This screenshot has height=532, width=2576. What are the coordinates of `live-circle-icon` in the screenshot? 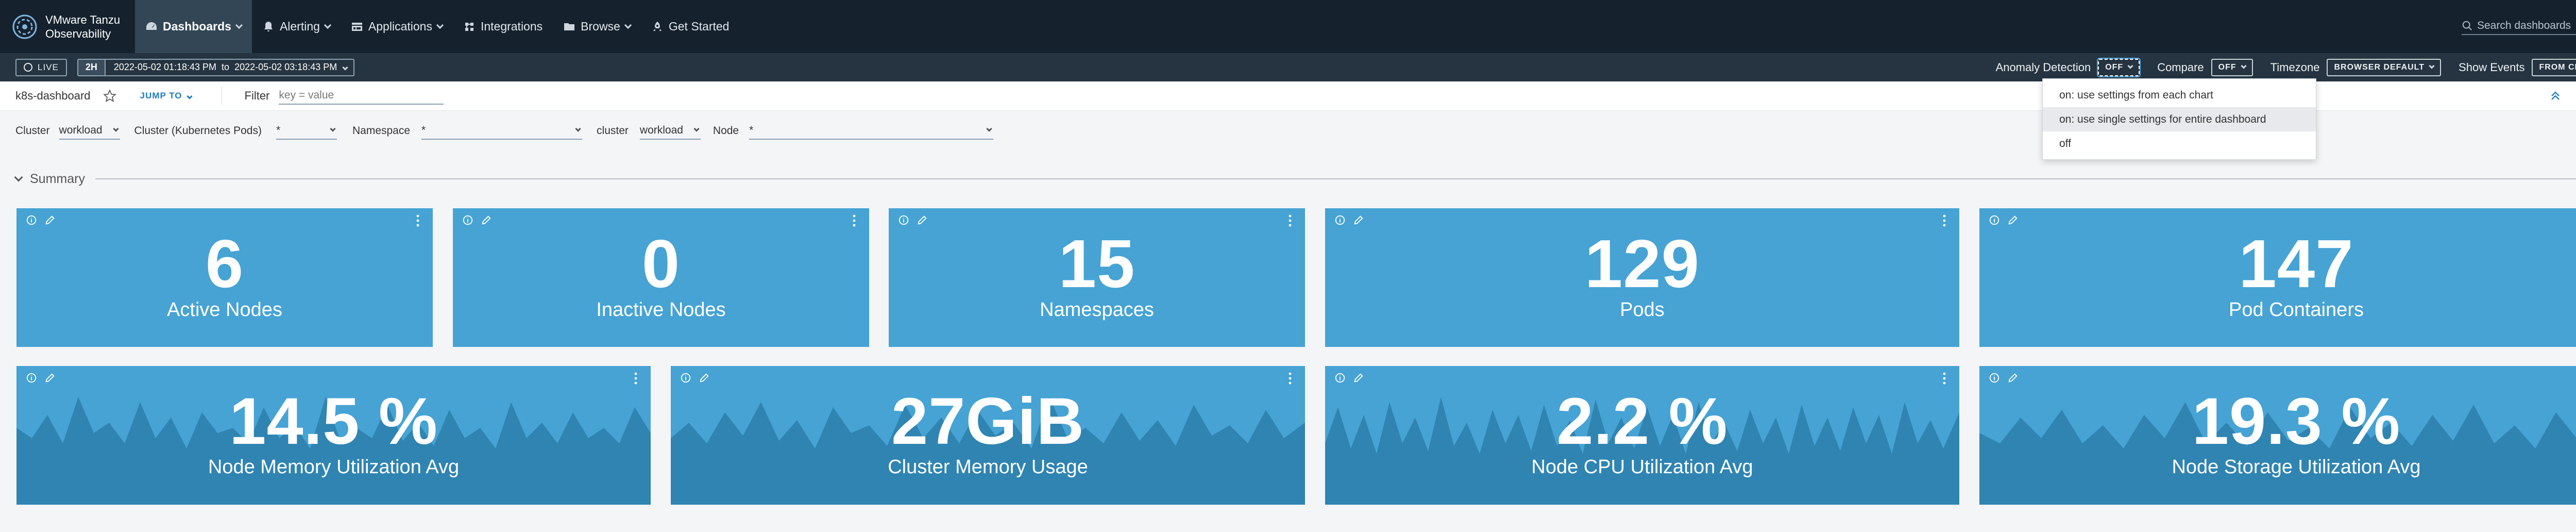 It's located at (28, 67).